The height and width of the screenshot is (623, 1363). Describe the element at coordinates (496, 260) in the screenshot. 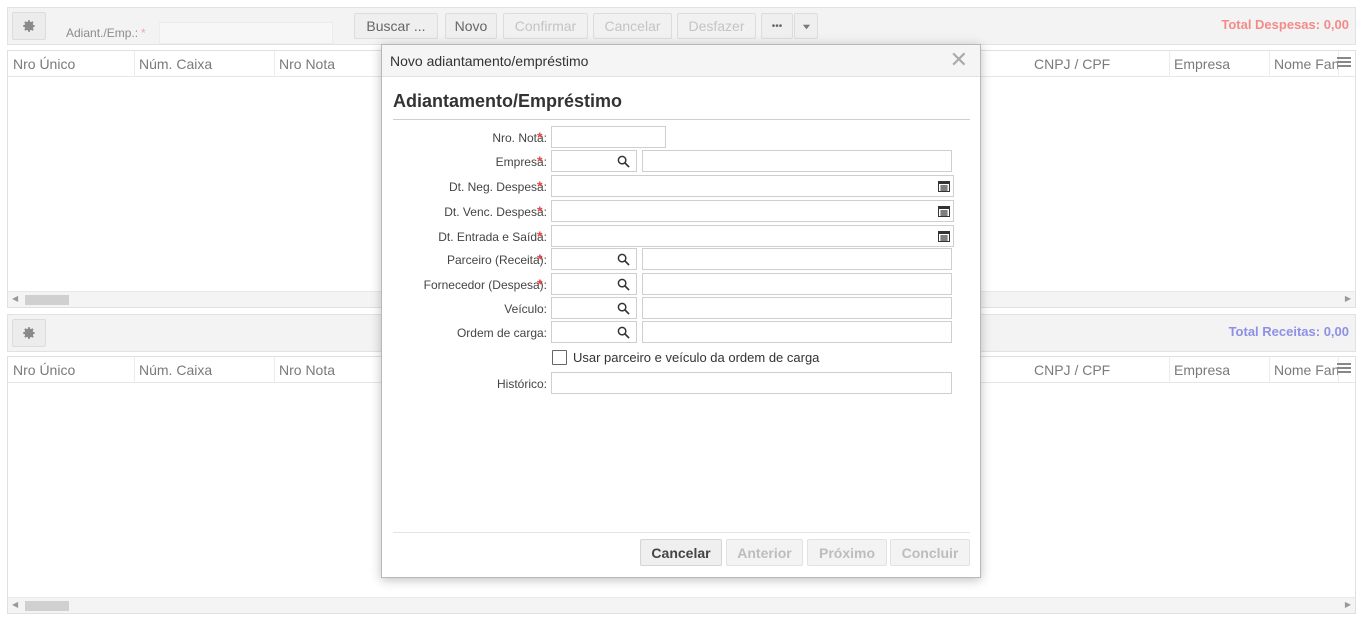

I see `parceiro-label: Parceiro (Receita):` at that location.